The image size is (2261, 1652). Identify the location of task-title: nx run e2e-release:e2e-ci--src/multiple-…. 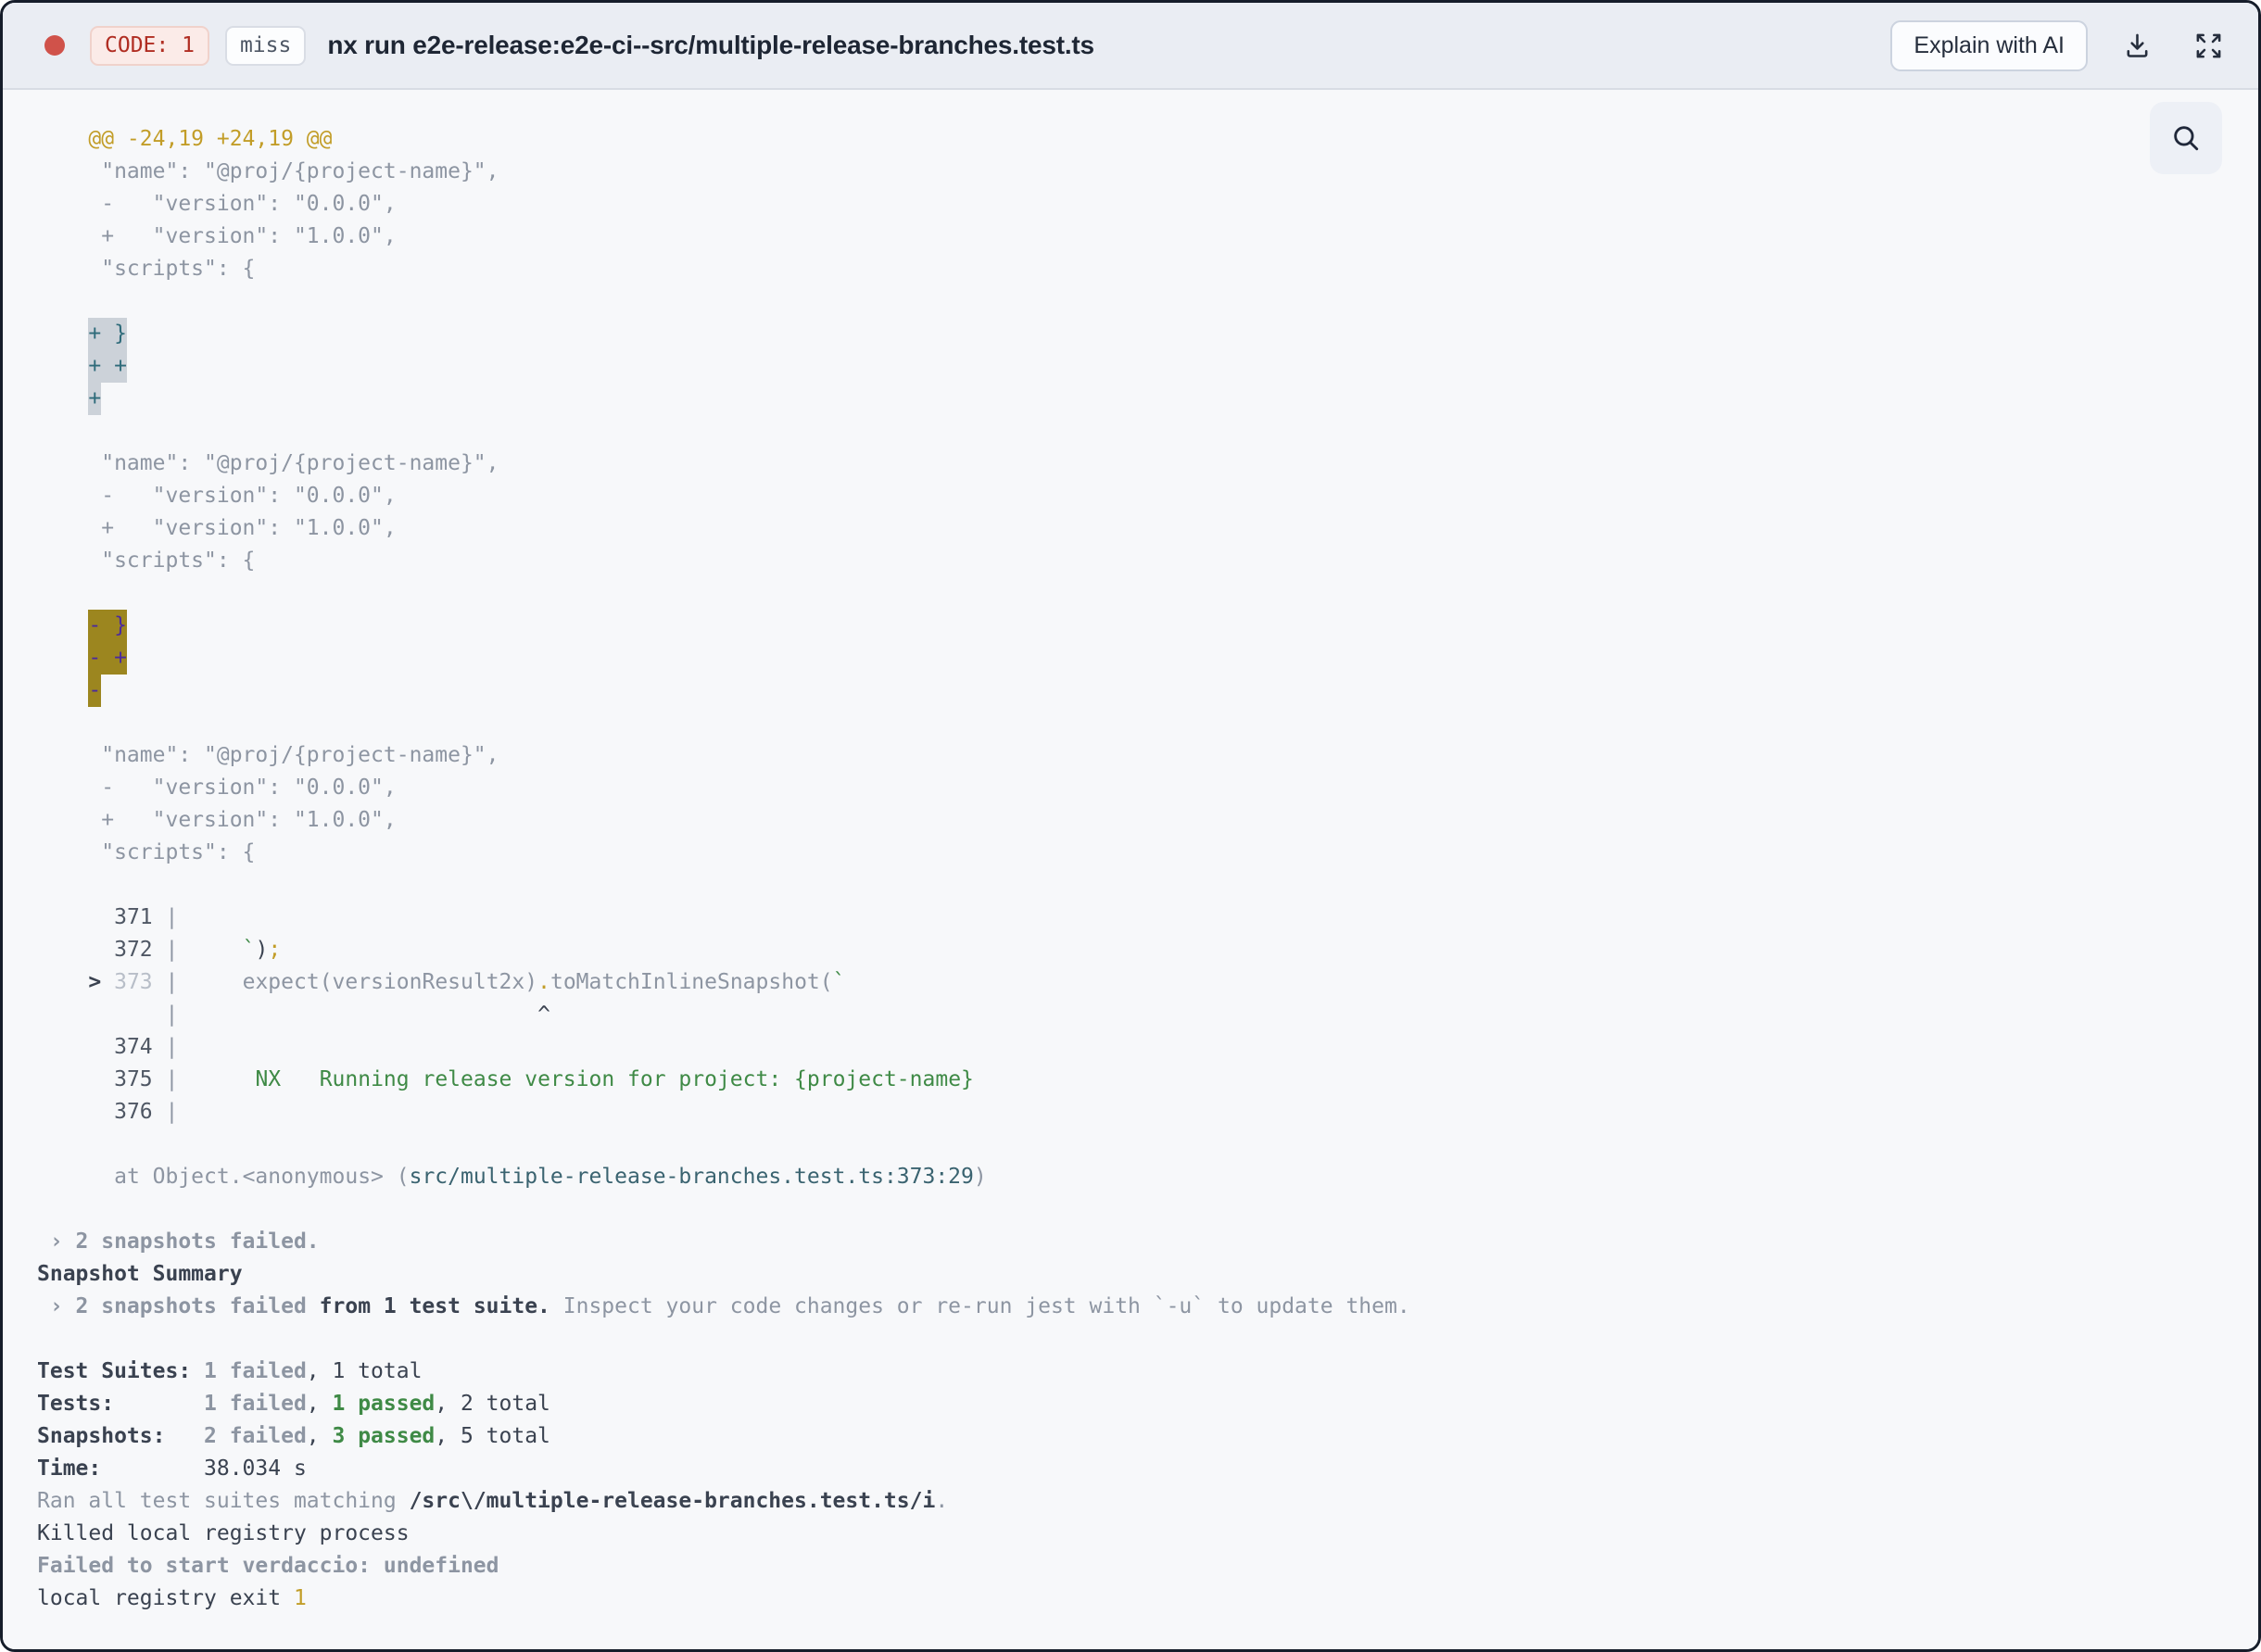
(710, 45).